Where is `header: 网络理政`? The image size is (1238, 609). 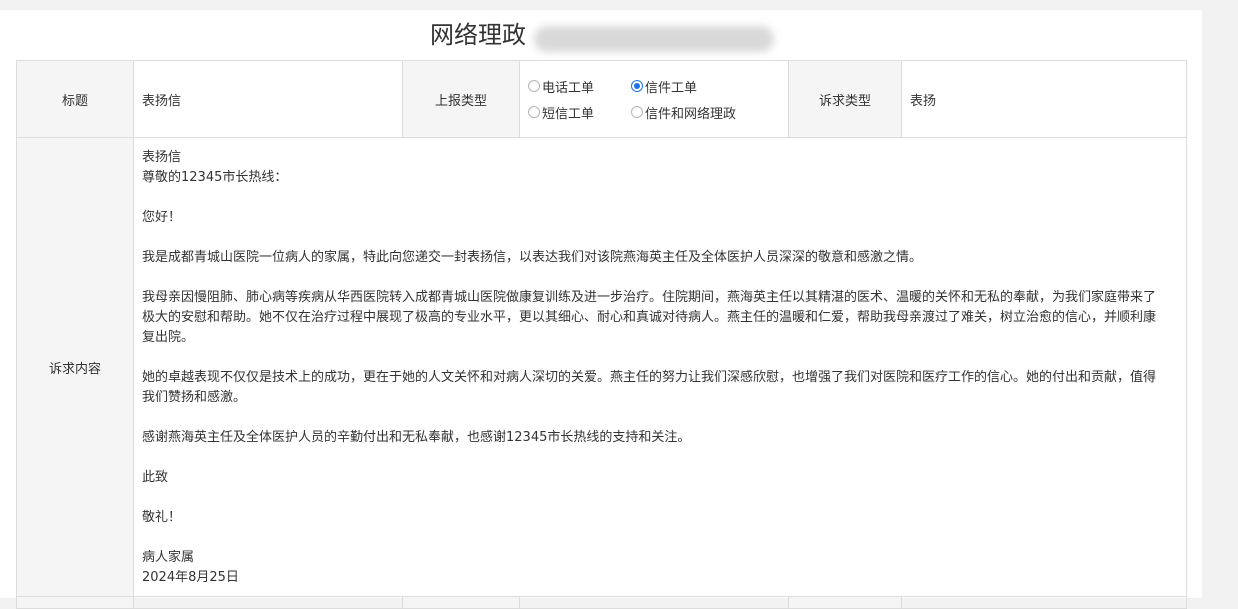 header: 网络理政 is located at coordinates (601, 38).